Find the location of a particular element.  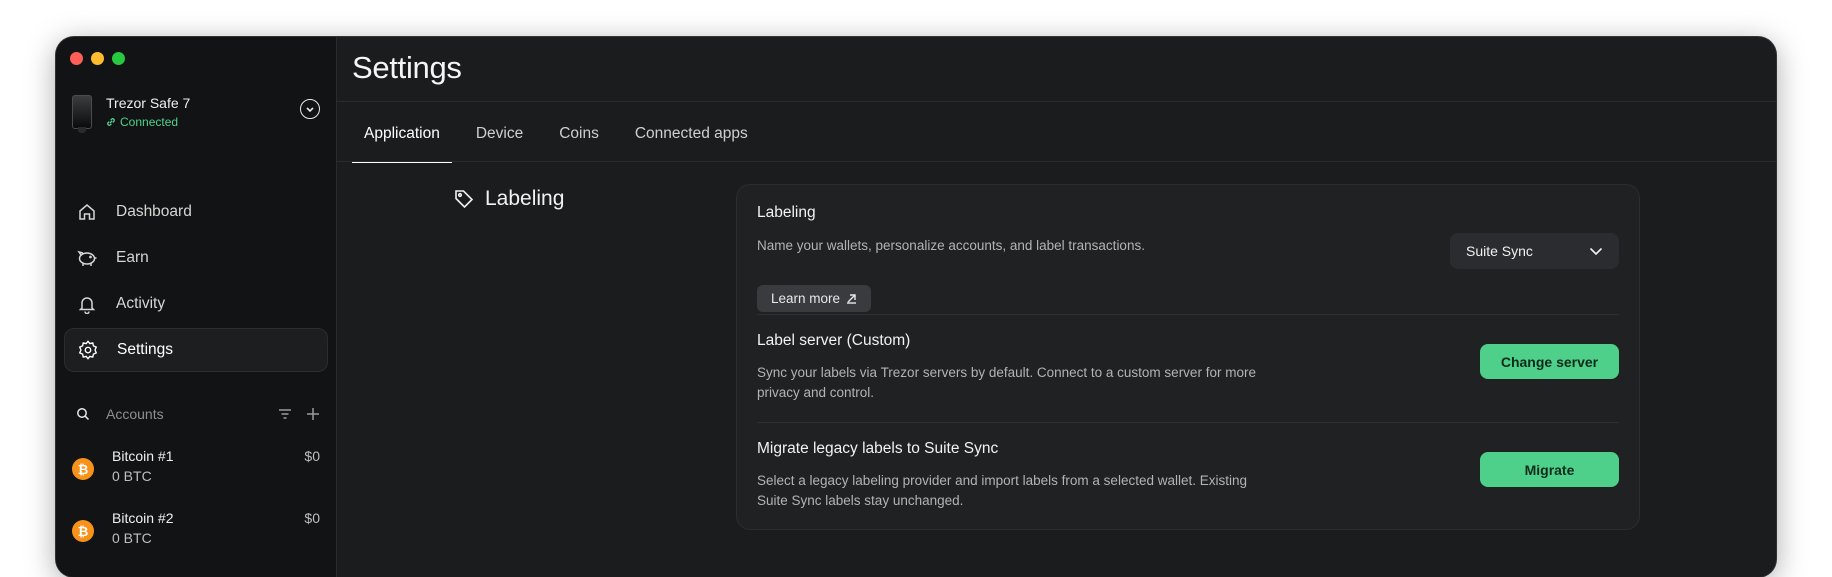

main-nav: Dashboard Earn Activity Settings is located at coordinates (196, 282).